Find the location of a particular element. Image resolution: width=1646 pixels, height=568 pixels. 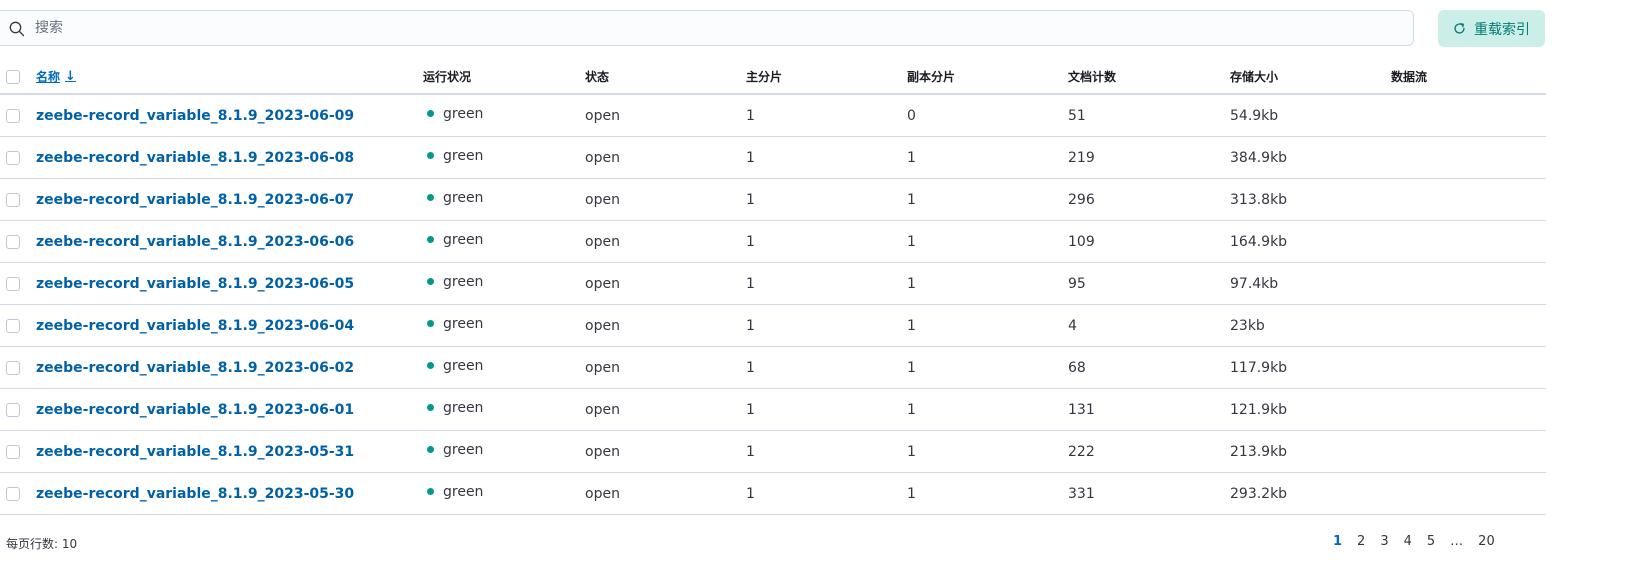

search-icon is located at coordinates (17, 29).